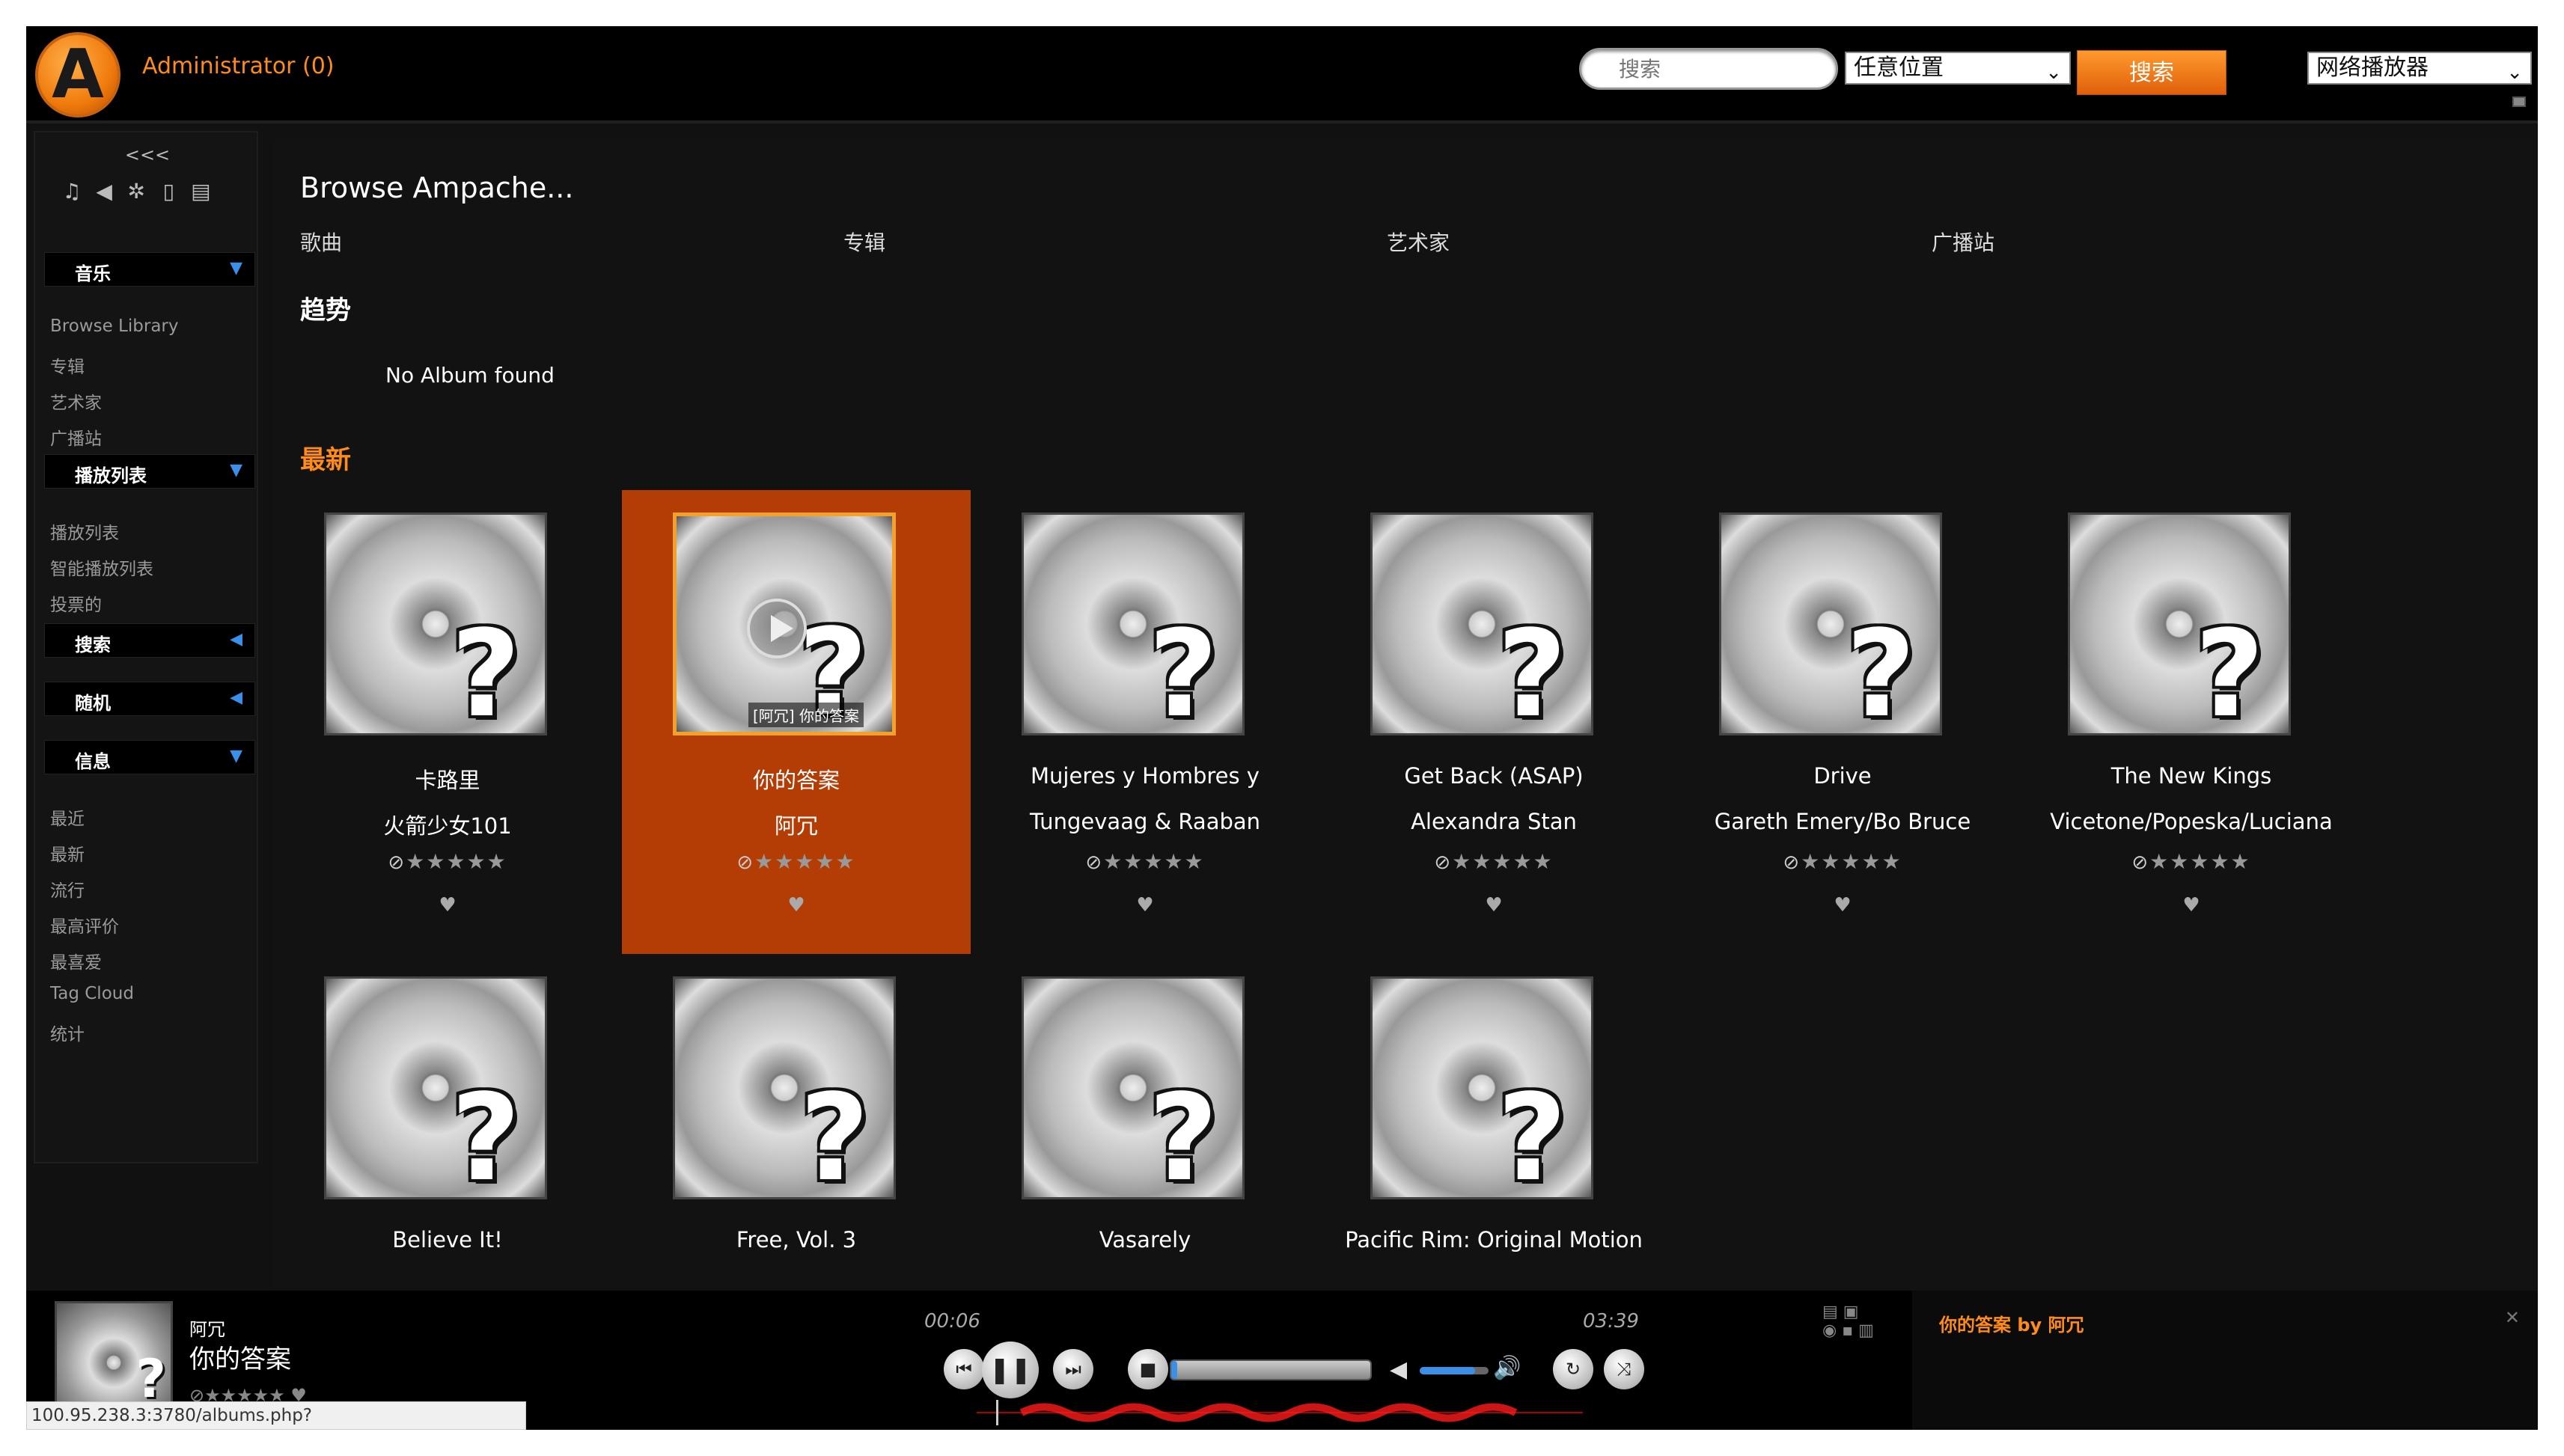 The height and width of the screenshot is (1456, 2564). What do you see at coordinates (1843, 821) in the screenshot?
I see `album-artist: Gareth Emery/Bo Bruce` at bounding box center [1843, 821].